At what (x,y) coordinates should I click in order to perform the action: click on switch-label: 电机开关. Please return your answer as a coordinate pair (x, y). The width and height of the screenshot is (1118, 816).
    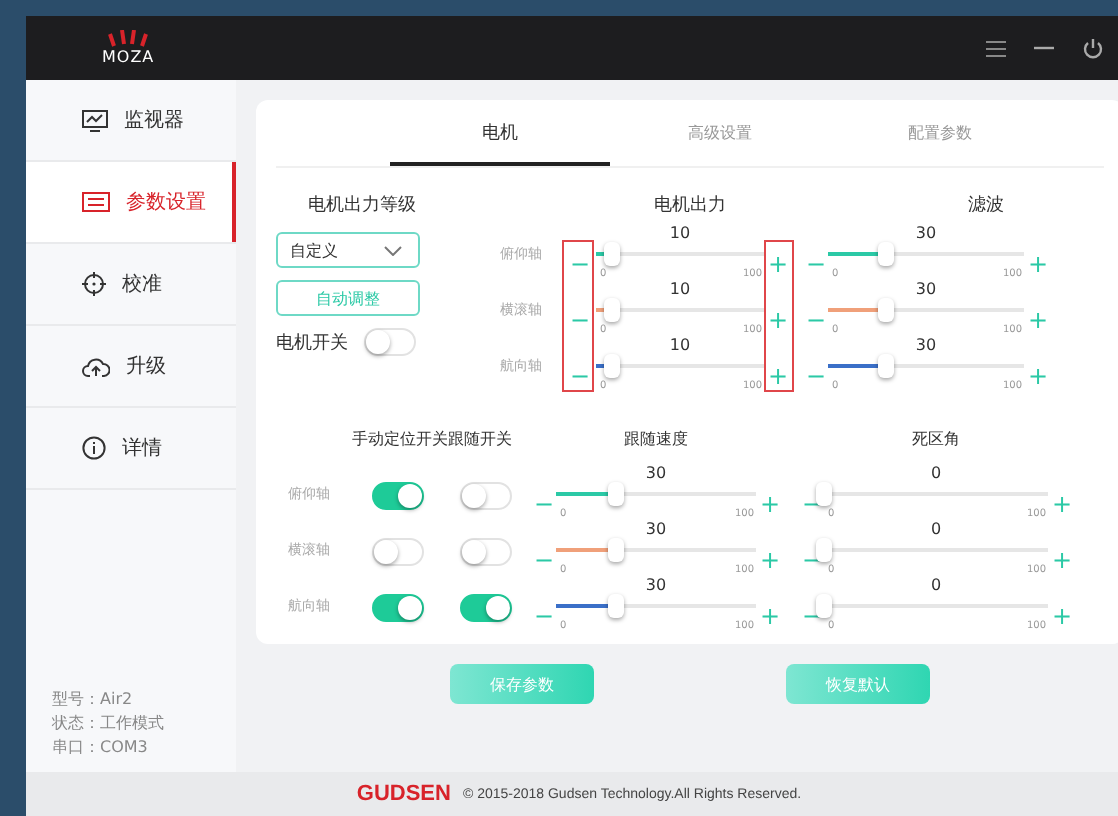
    Looking at the image, I should click on (312, 343).